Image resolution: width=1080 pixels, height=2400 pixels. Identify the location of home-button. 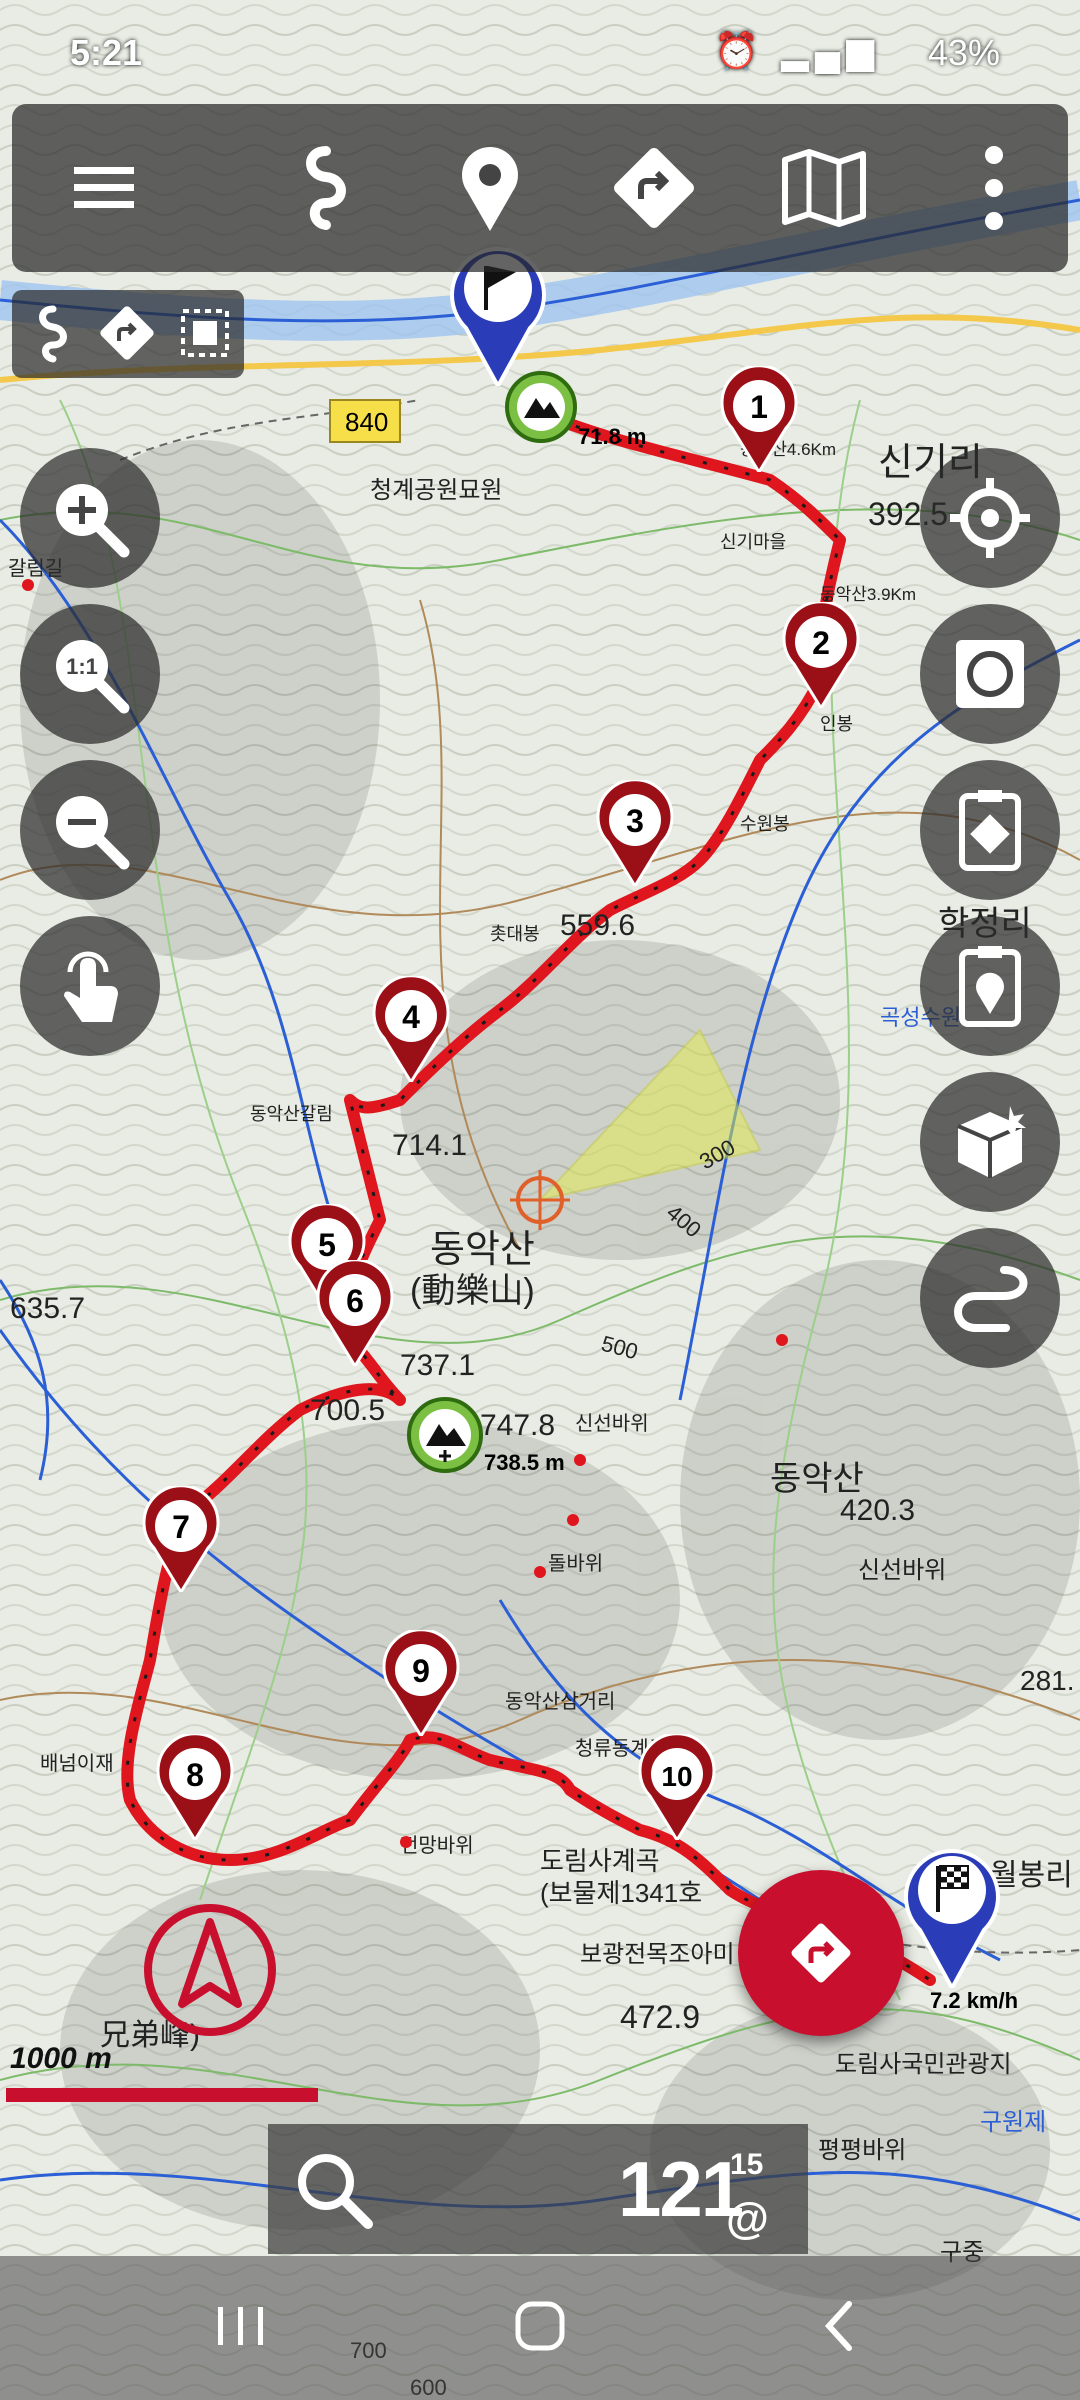
(540, 2326).